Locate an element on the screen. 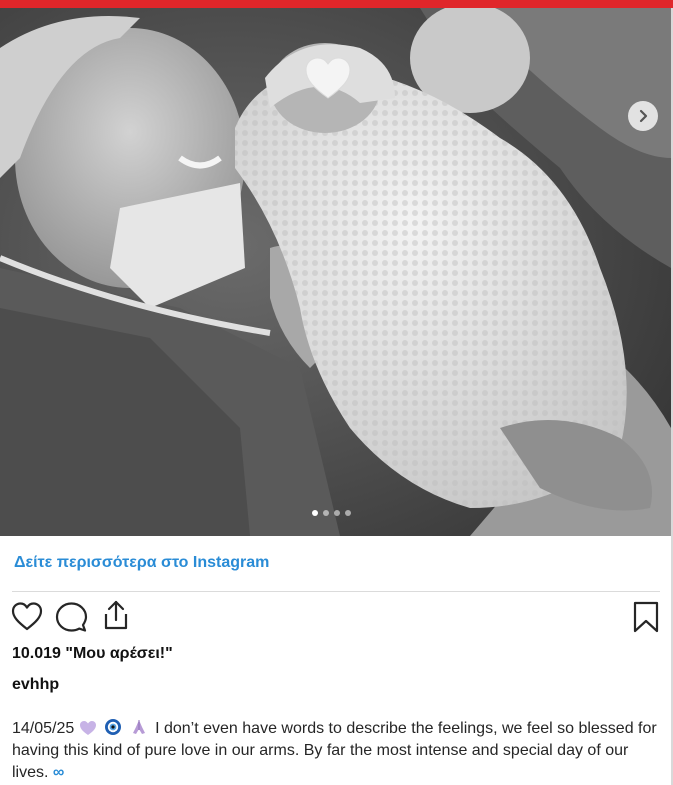 Image resolution: width=673 pixels, height=785 pixels. bookmark-icon is located at coordinates (646, 617).